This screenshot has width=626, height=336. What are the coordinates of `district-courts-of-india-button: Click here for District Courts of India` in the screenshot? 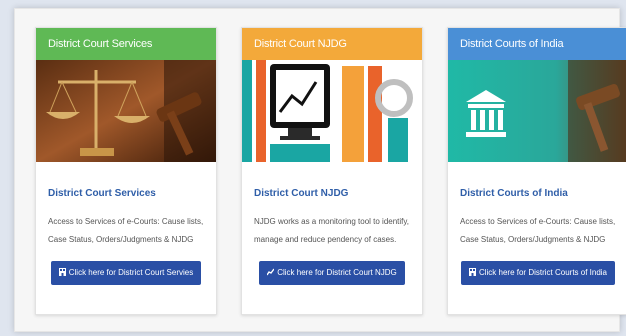 It's located at (538, 273).